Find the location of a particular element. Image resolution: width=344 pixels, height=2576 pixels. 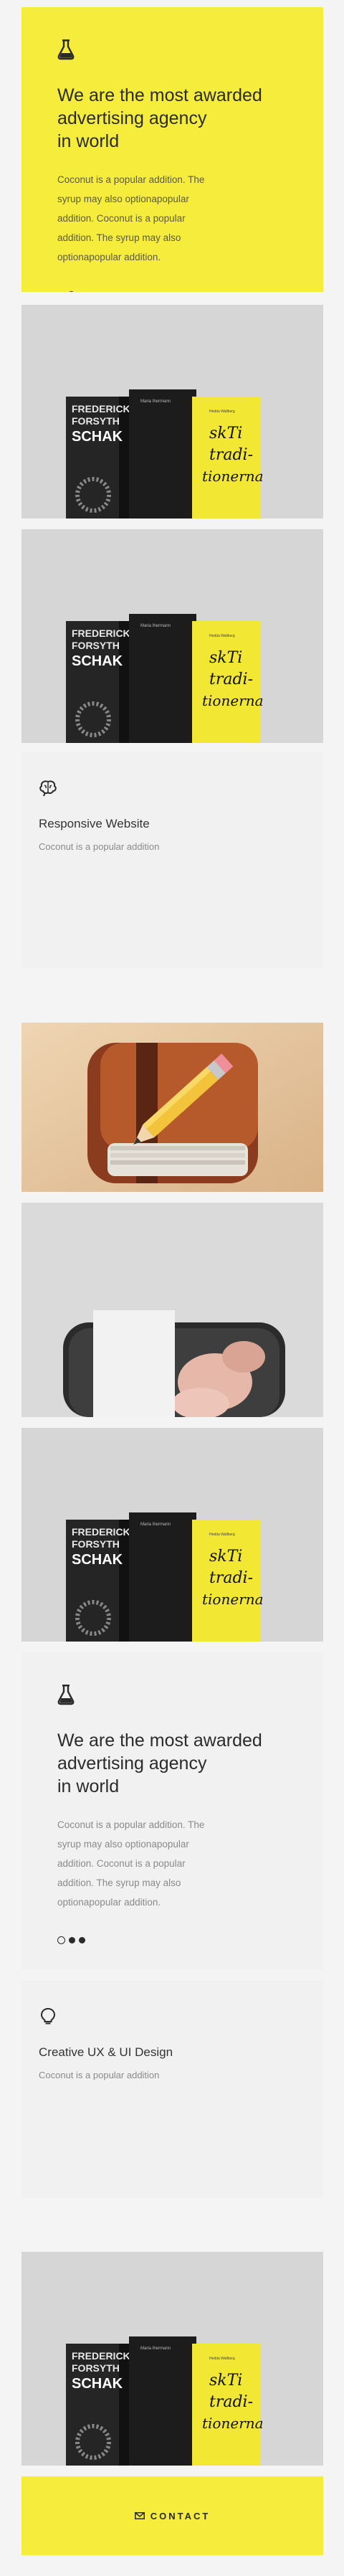

notes-app-illustration is located at coordinates (172, 1107).